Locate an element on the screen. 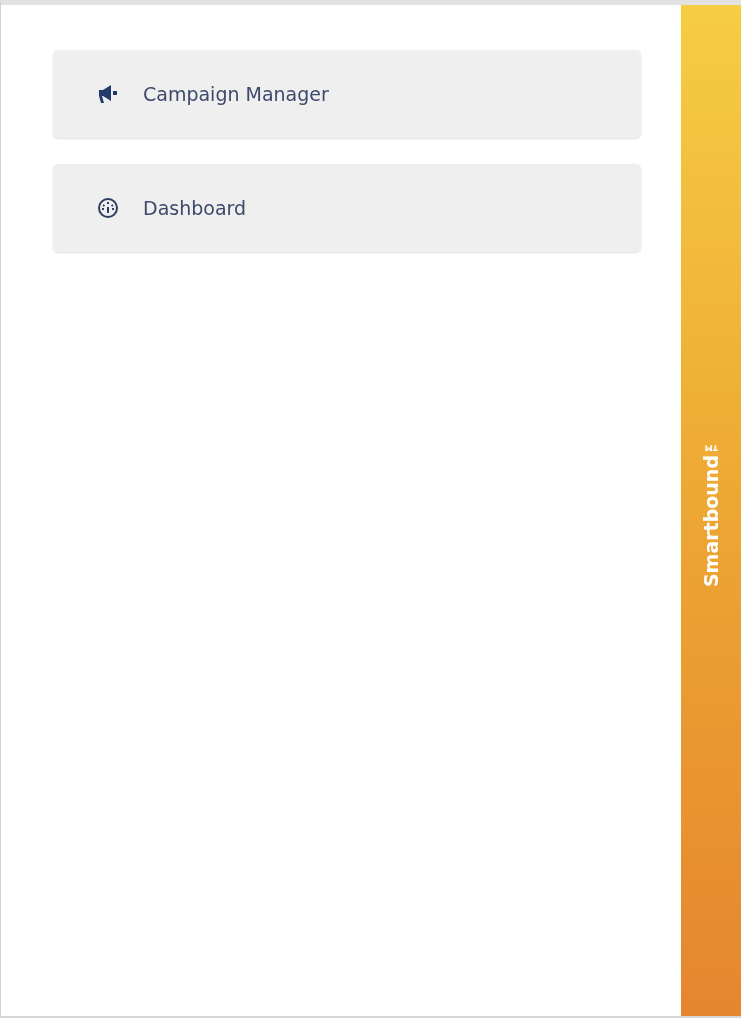 This screenshot has width=741, height=1018. megaphone-icon is located at coordinates (108, 94).